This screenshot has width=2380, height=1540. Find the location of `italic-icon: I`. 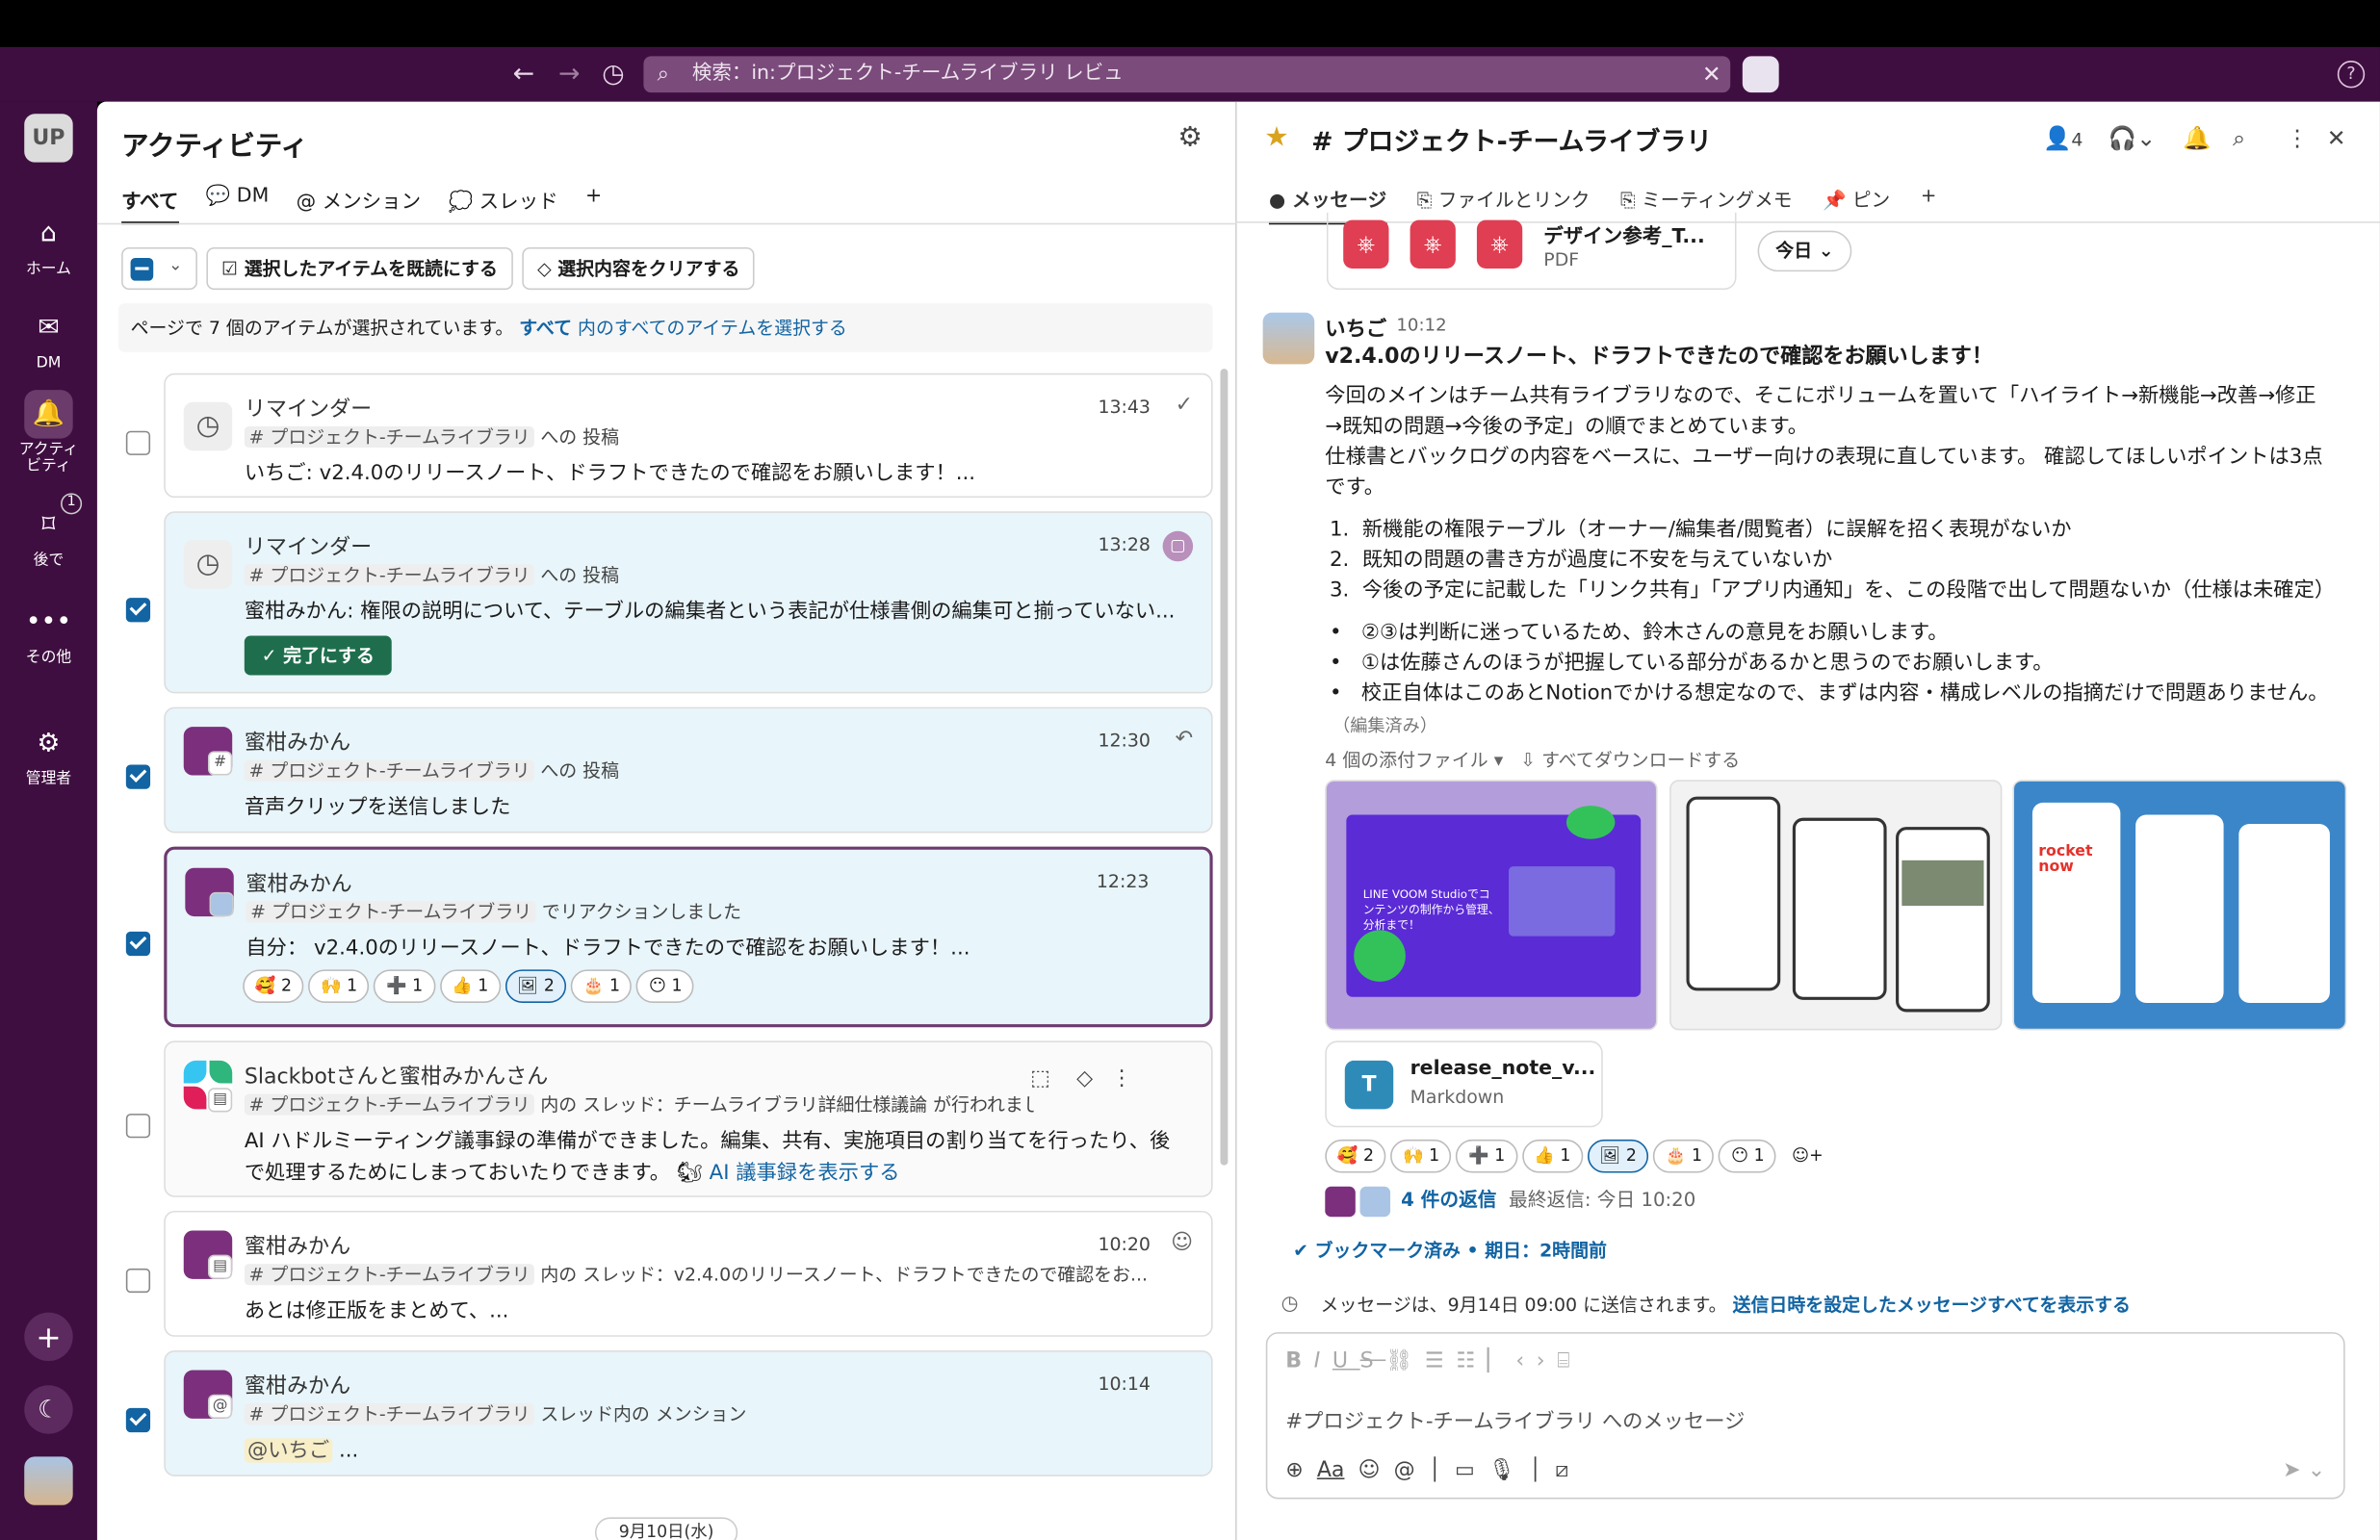

italic-icon: I is located at coordinates (1323, 1360).